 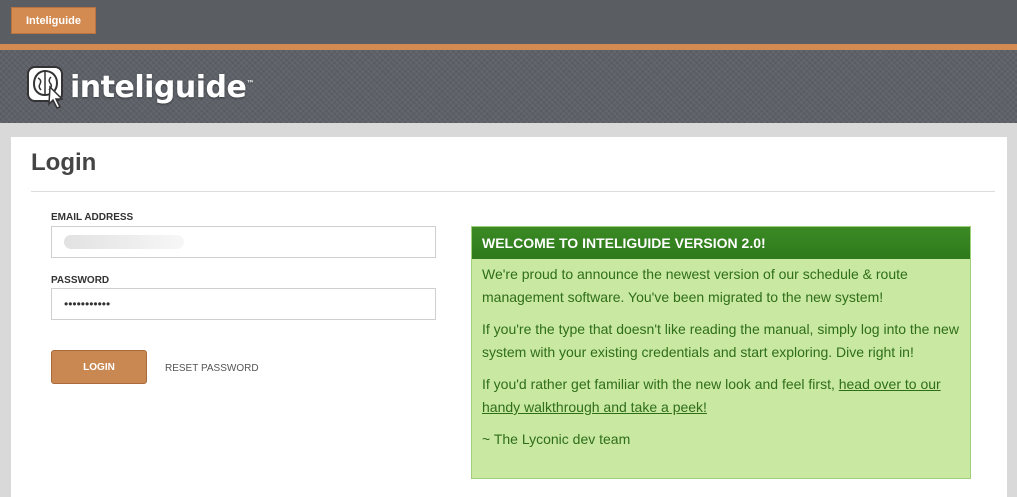 What do you see at coordinates (508, 22) in the screenshot?
I see `top-bar: Inteliguide` at bounding box center [508, 22].